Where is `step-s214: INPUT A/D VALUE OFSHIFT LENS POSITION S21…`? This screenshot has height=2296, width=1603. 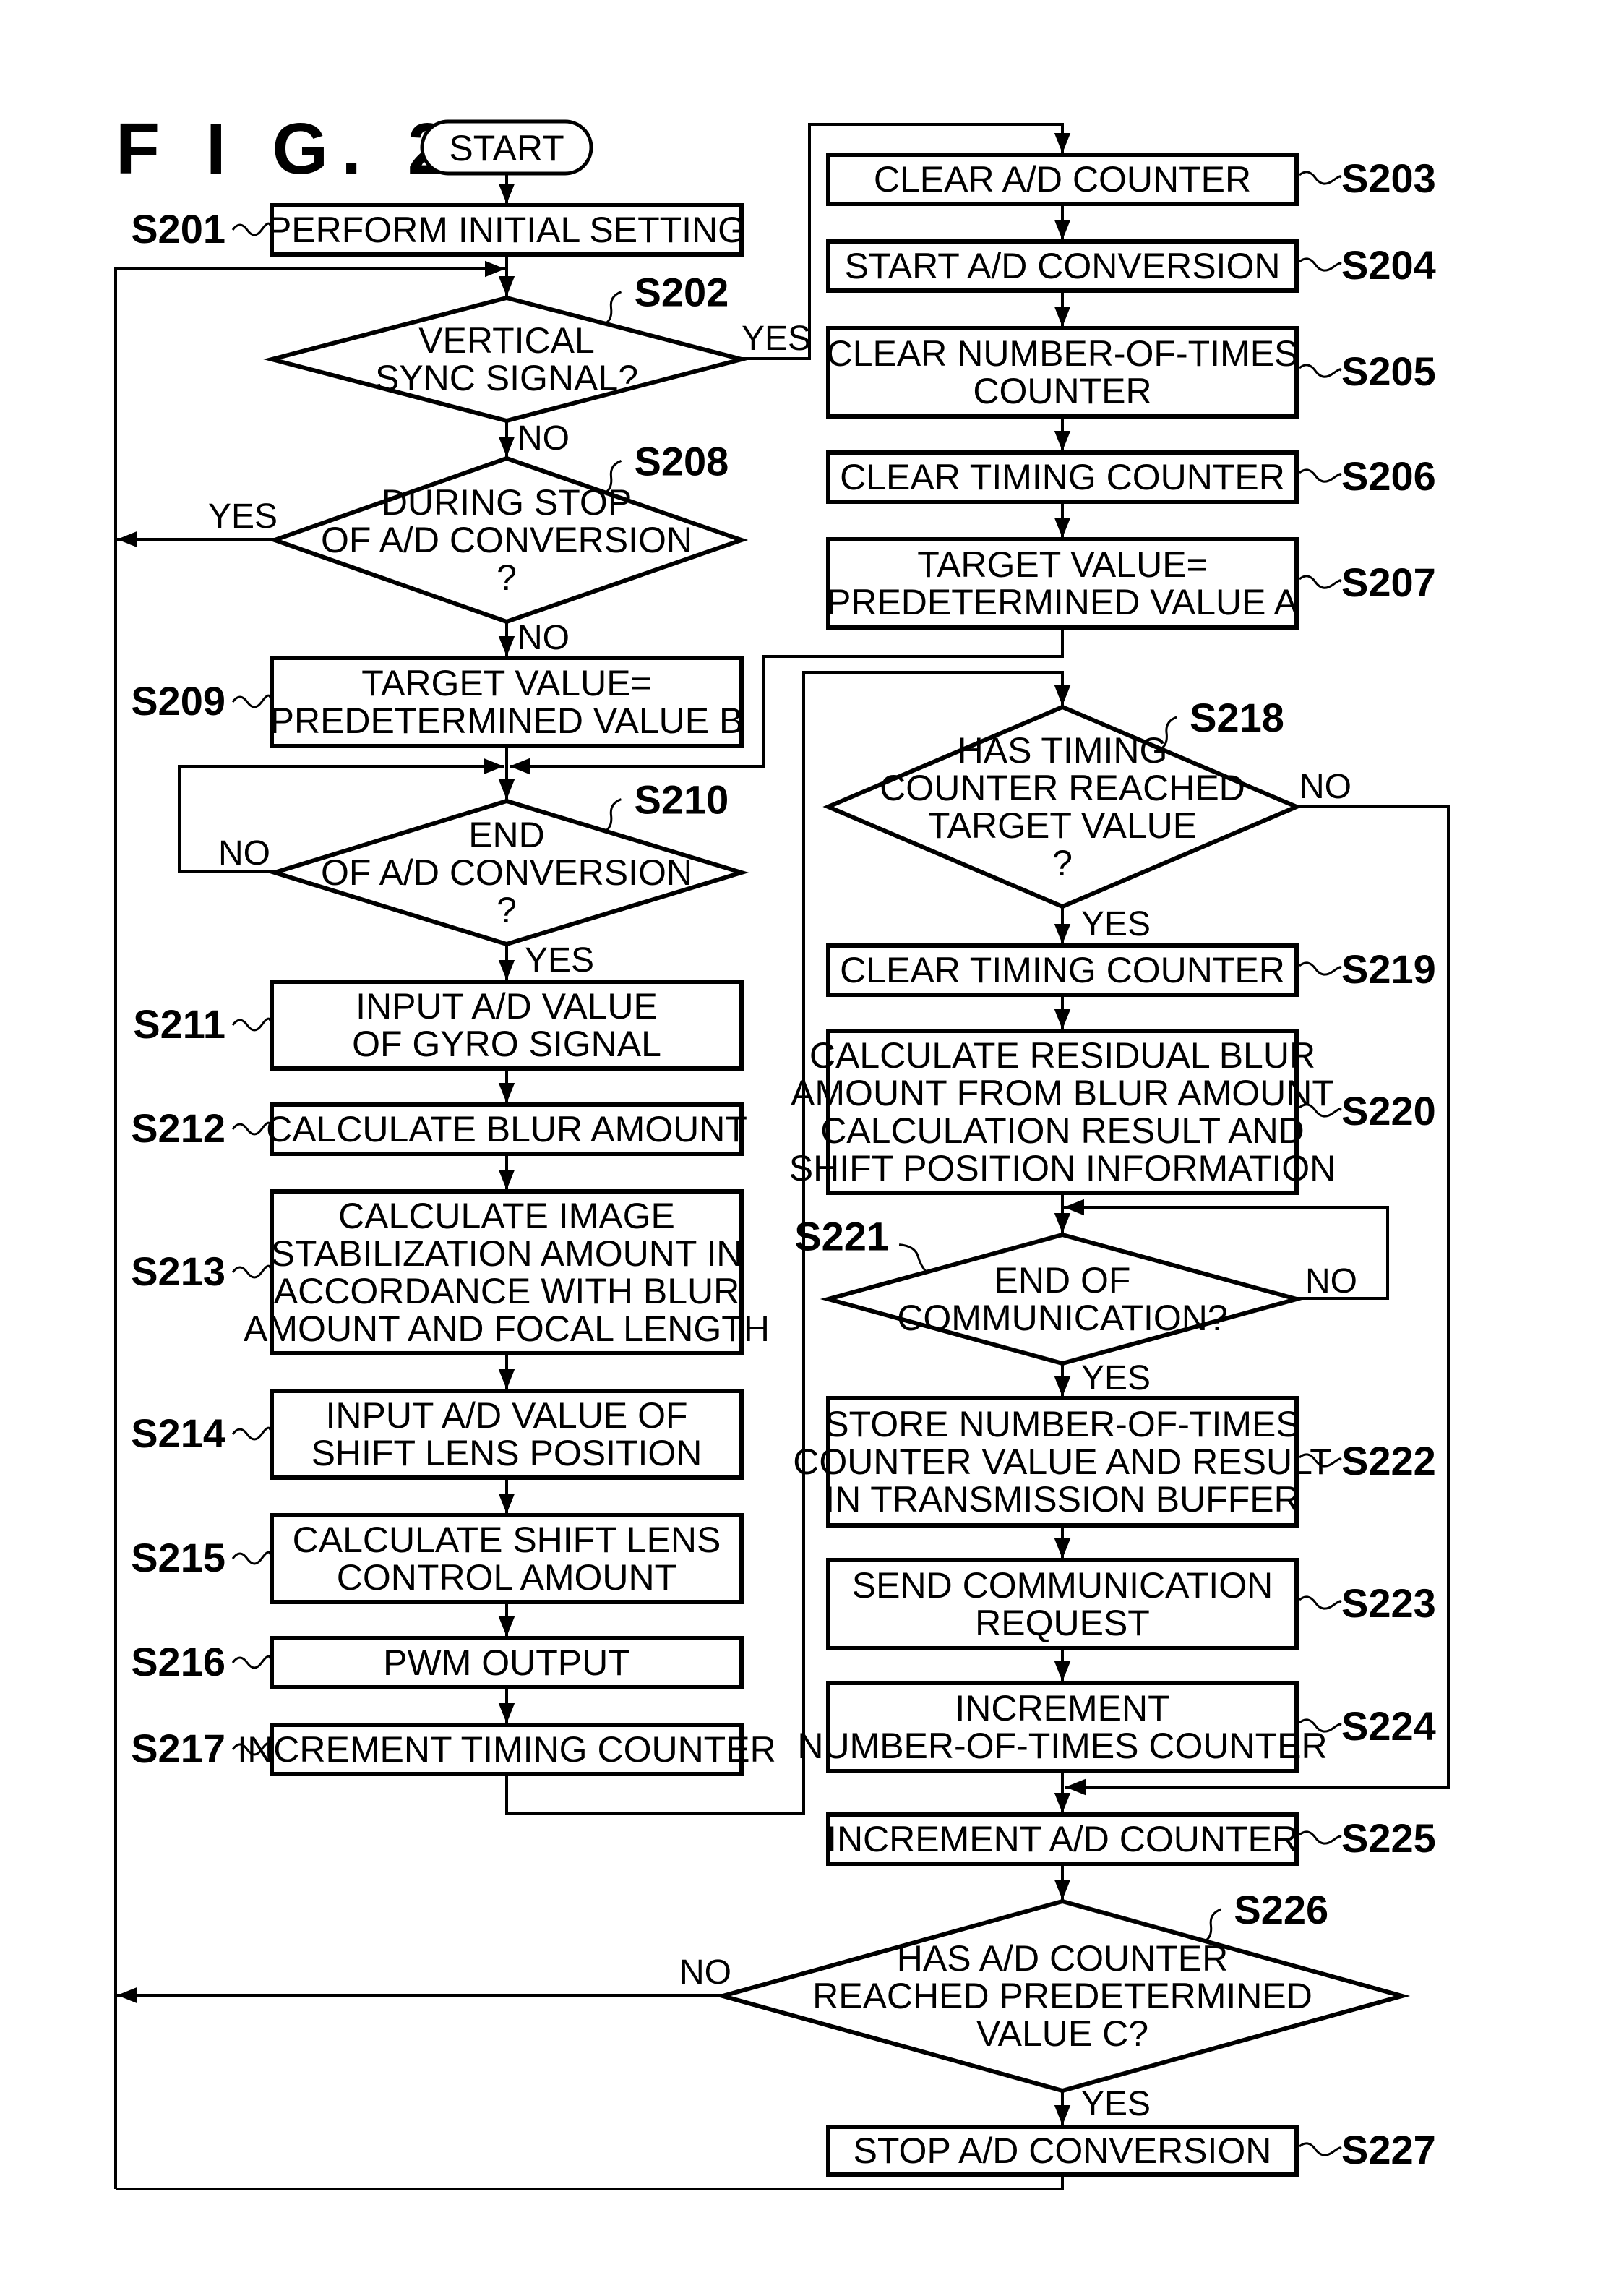 step-s214: INPUT A/D VALUE OFSHIFT LENS POSITION S21… is located at coordinates (437, 1434).